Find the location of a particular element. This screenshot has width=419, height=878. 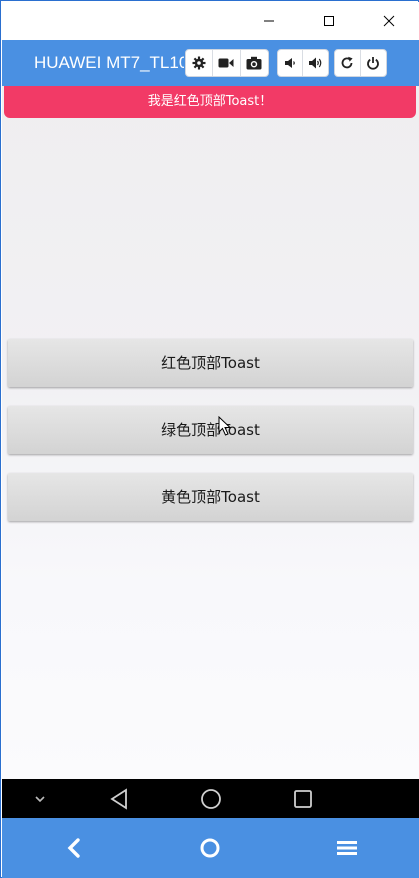

rotate-icon is located at coordinates (347, 62).